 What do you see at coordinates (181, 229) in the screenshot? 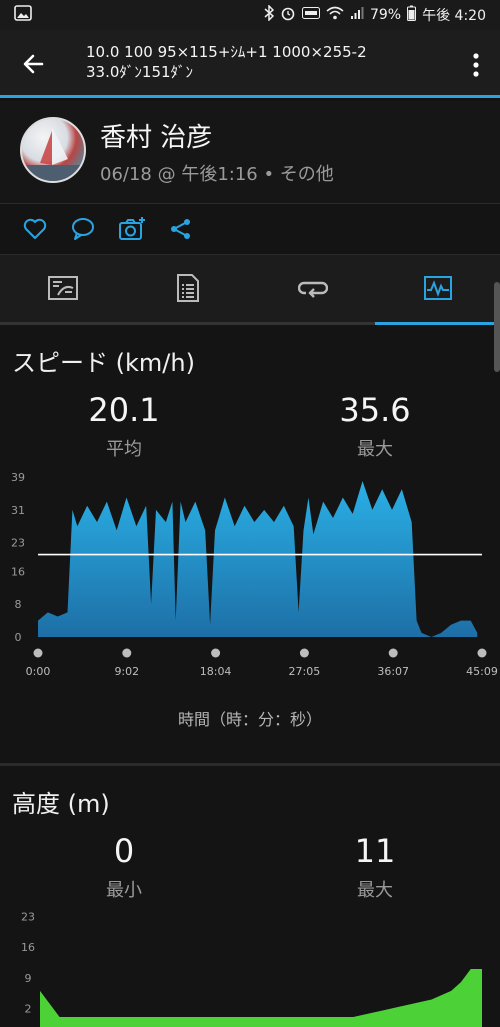
I see `share-icon` at bounding box center [181, 229].